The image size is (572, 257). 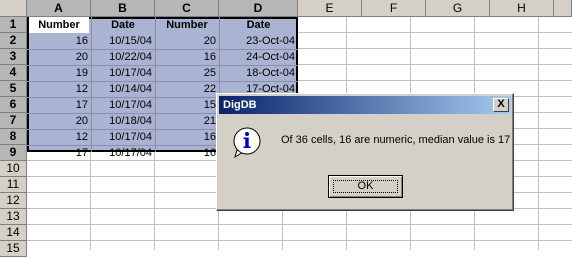 I want to click on cell-a7: 20, so click(x=59, y=121).